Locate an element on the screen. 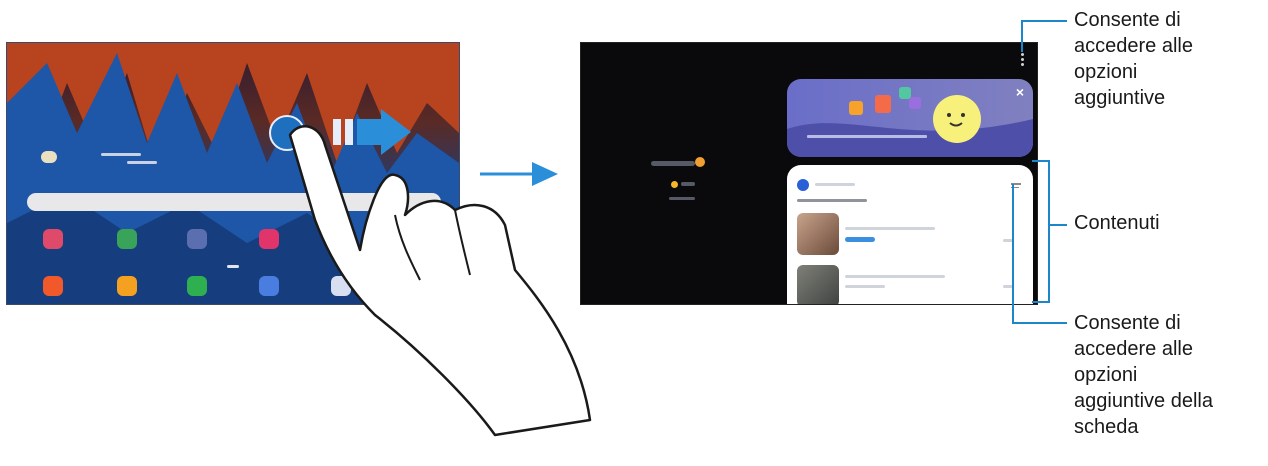 This screenshot has height=466, width=1268. callout-line: aggiuntive is located at coordinates (1120, 98).